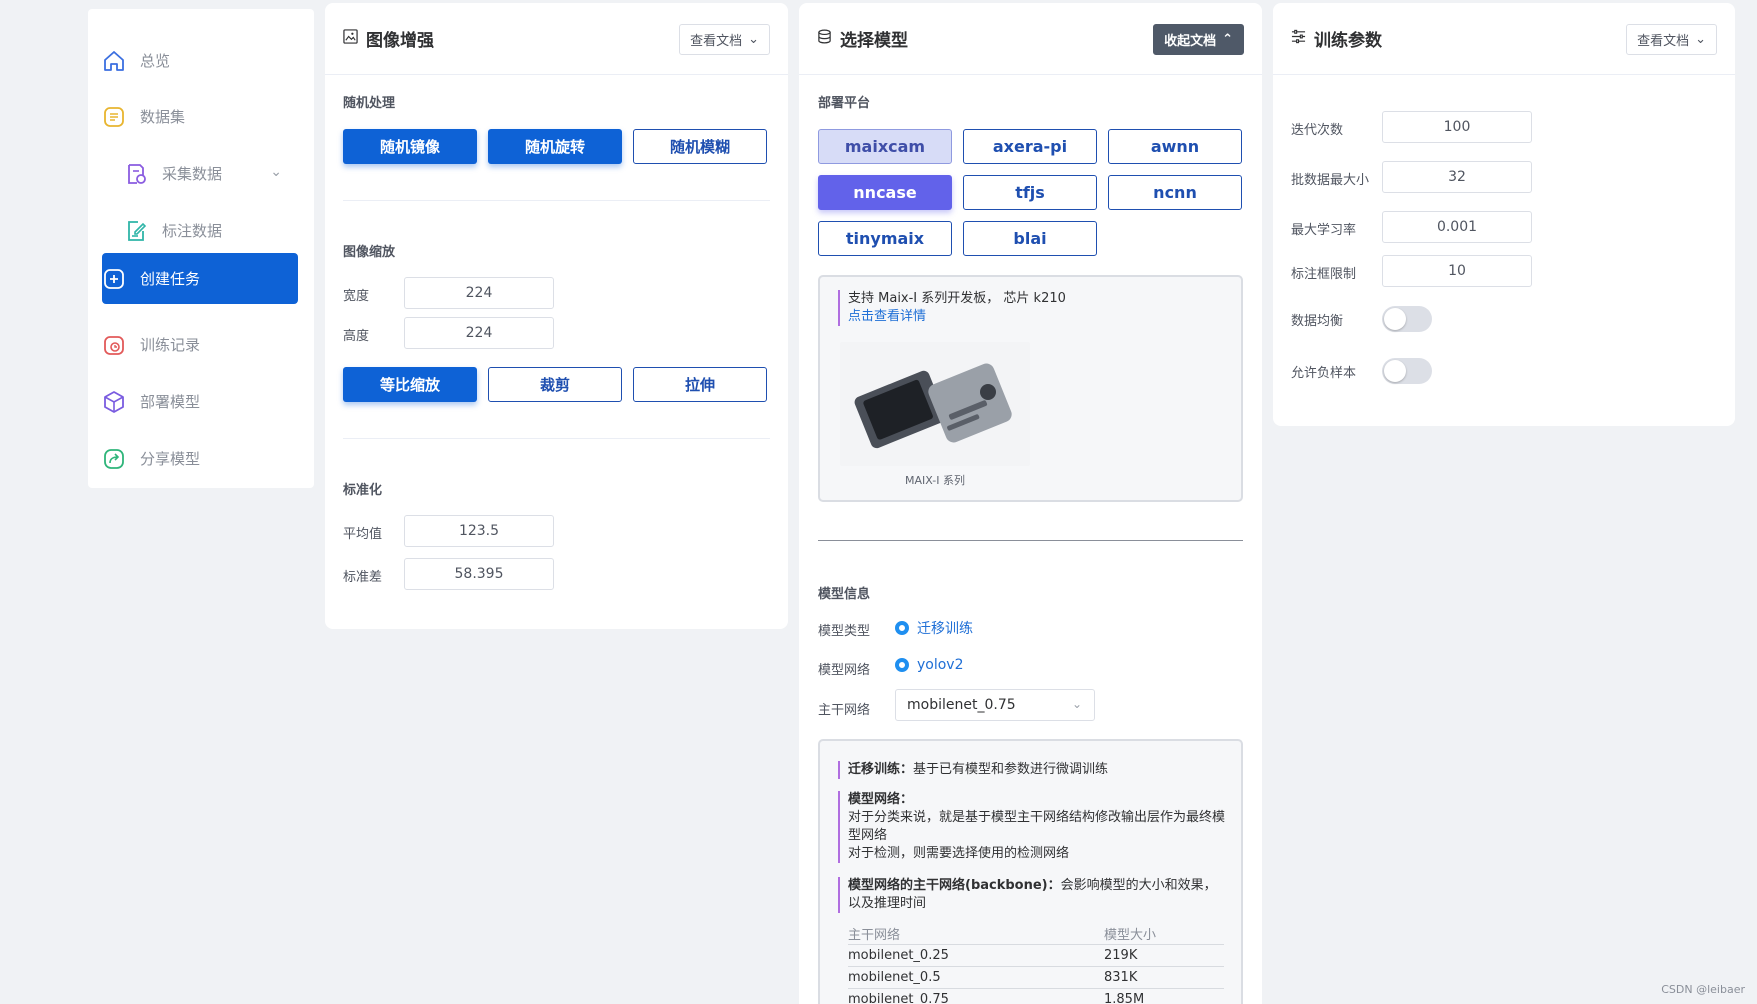 The width and height of the screenshot is (1757, 1004). I want to click on std-input: 58.395, so click(479, 574).